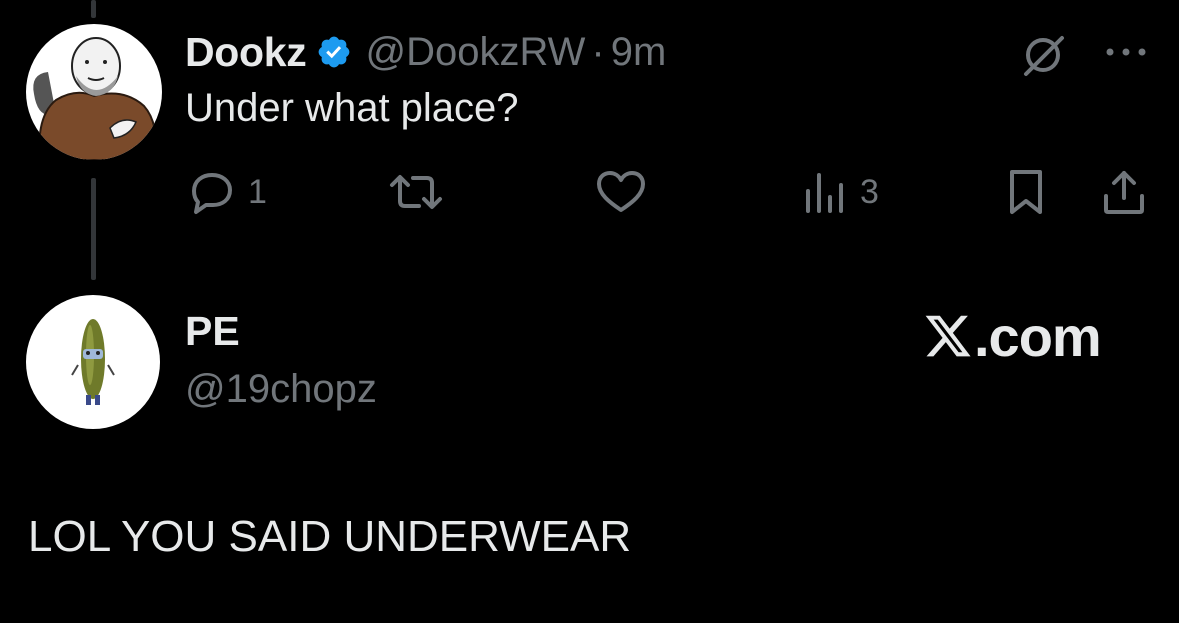 This screenshot has width=1179, height=623. What do you see at coordinates (1043, 55) in the screenshot?
I see `grok-icon` at bounding box center [1043, 55].